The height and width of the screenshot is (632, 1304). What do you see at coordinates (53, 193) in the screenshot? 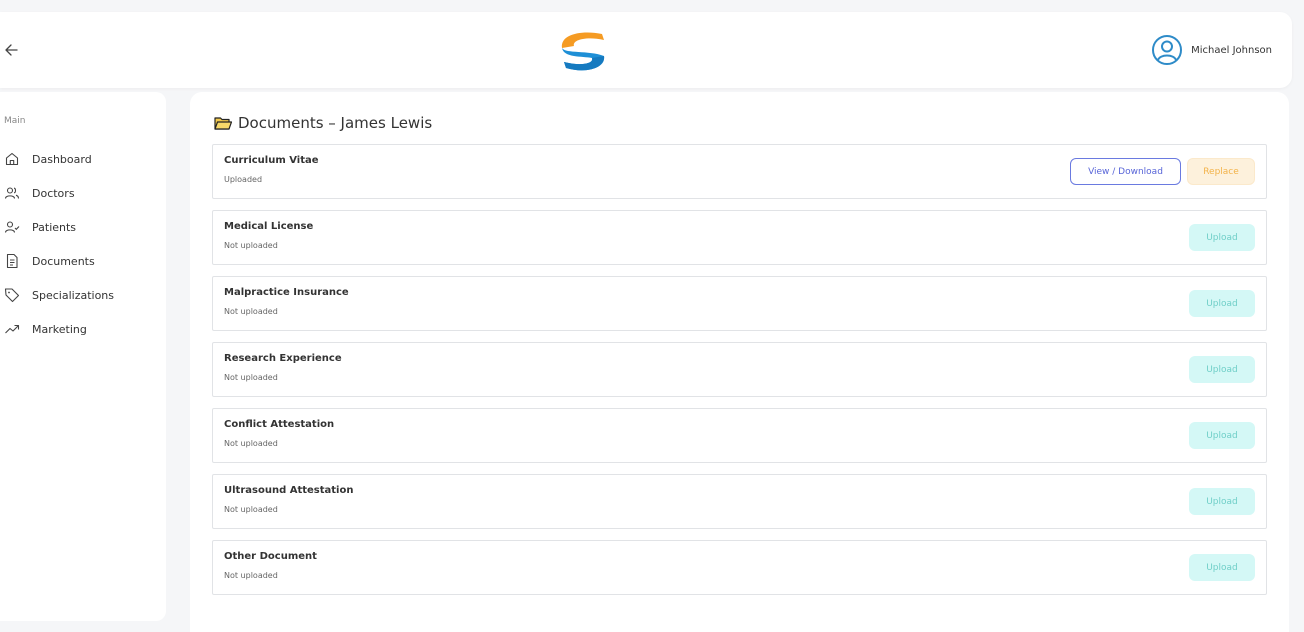
I see `sidebar-item-label: Doctors` at bounding box center [53, 193].